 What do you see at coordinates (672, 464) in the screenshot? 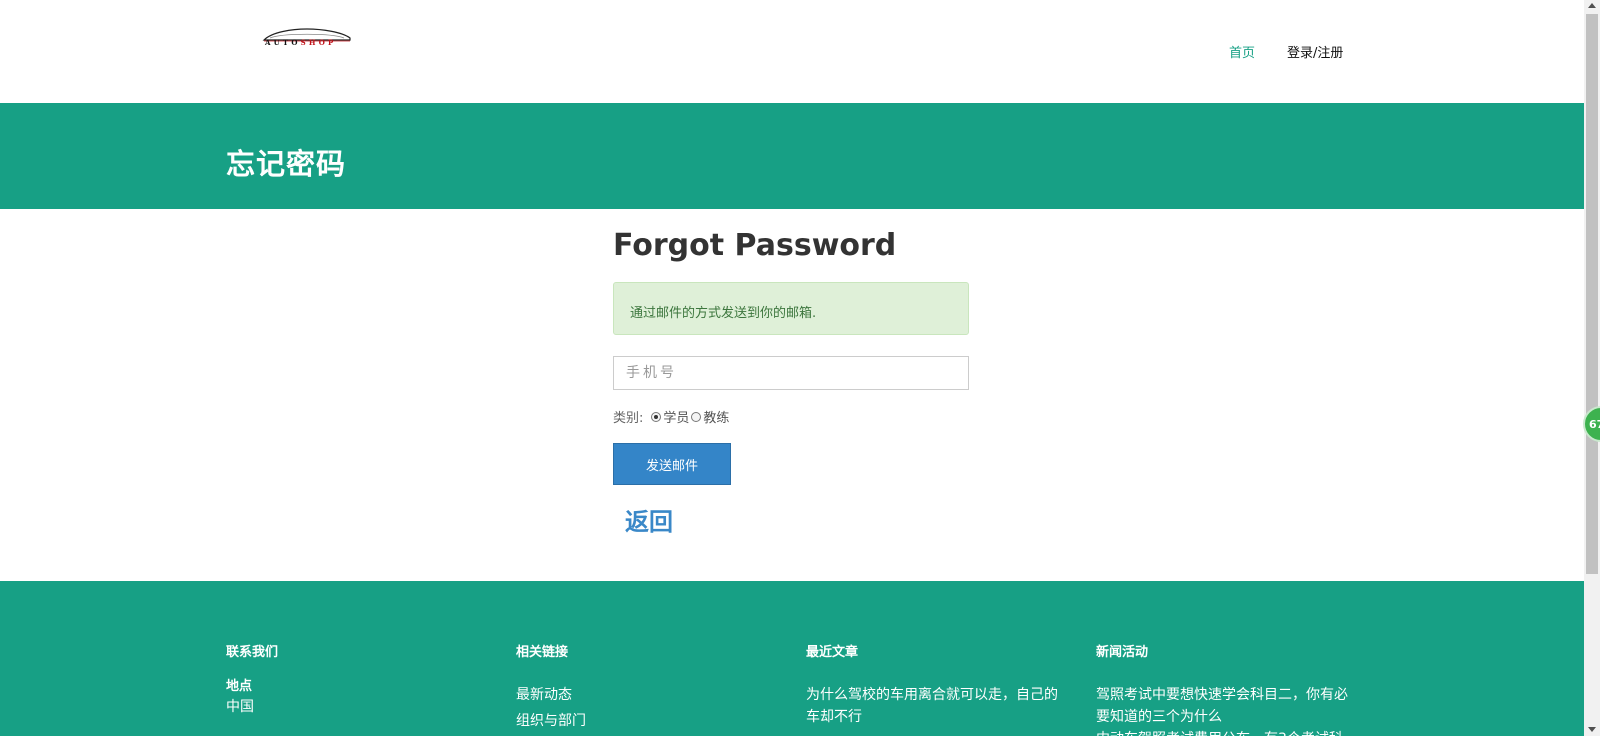
I see `send-email-button: 发送邮件` at bounding box center [672, 464].